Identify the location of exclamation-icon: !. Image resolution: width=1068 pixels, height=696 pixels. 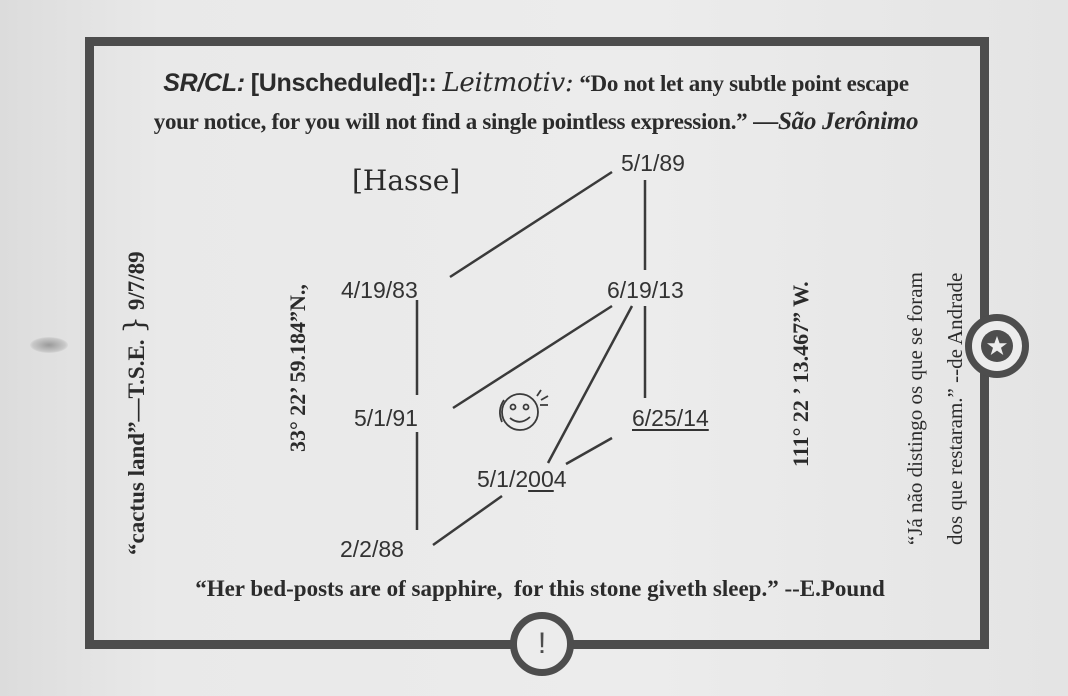
(542, 643).